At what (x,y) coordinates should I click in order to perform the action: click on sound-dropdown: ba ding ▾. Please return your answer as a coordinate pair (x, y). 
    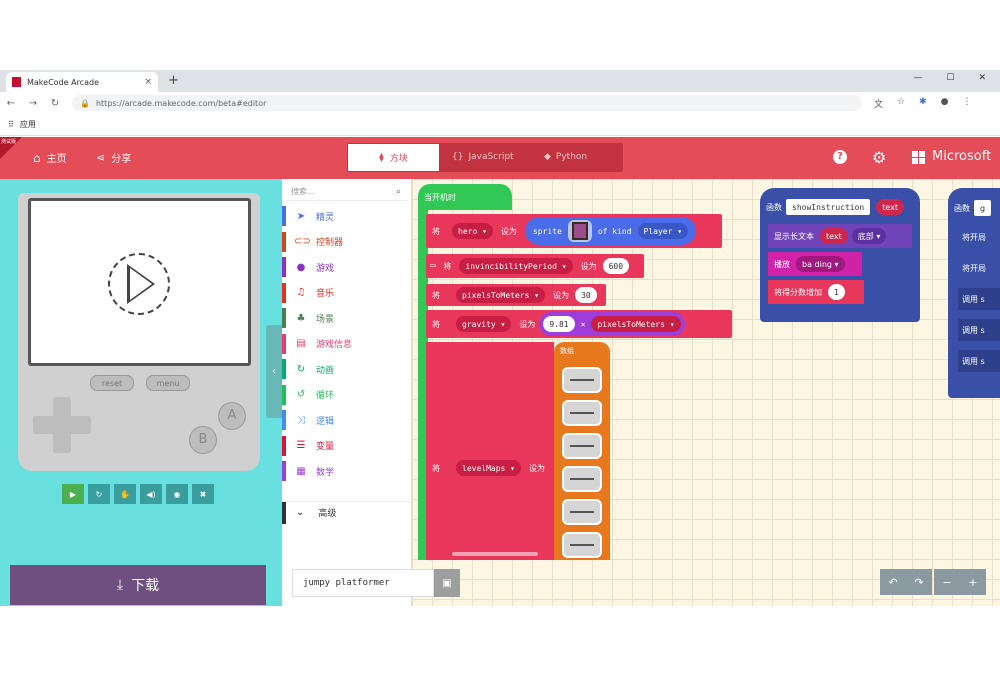
    Looking at the image, I should click on (820, 264).